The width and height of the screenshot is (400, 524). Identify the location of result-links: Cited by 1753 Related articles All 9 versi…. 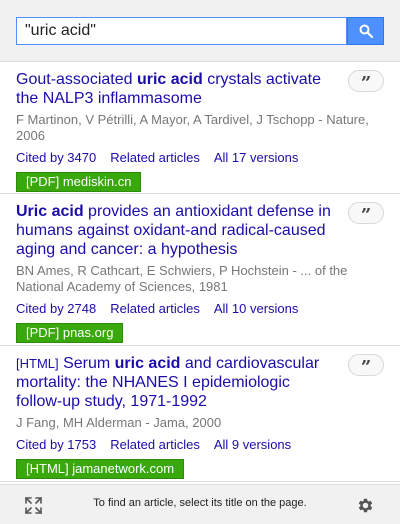
(200, 445).